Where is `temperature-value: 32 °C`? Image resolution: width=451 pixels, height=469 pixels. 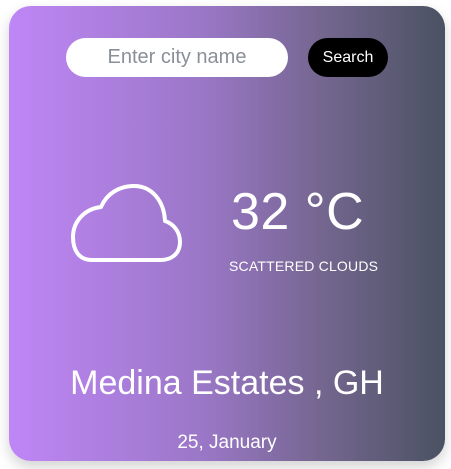 temperature-value: 32 °C is located at coordinates (298, 212).